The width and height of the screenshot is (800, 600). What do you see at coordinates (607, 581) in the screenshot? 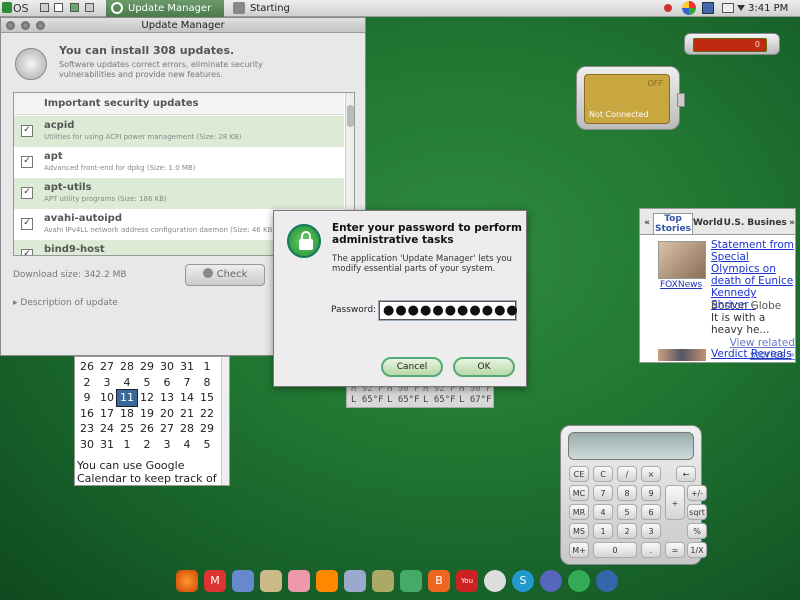
I see `browser-icon` at bounding box center [607, 581].